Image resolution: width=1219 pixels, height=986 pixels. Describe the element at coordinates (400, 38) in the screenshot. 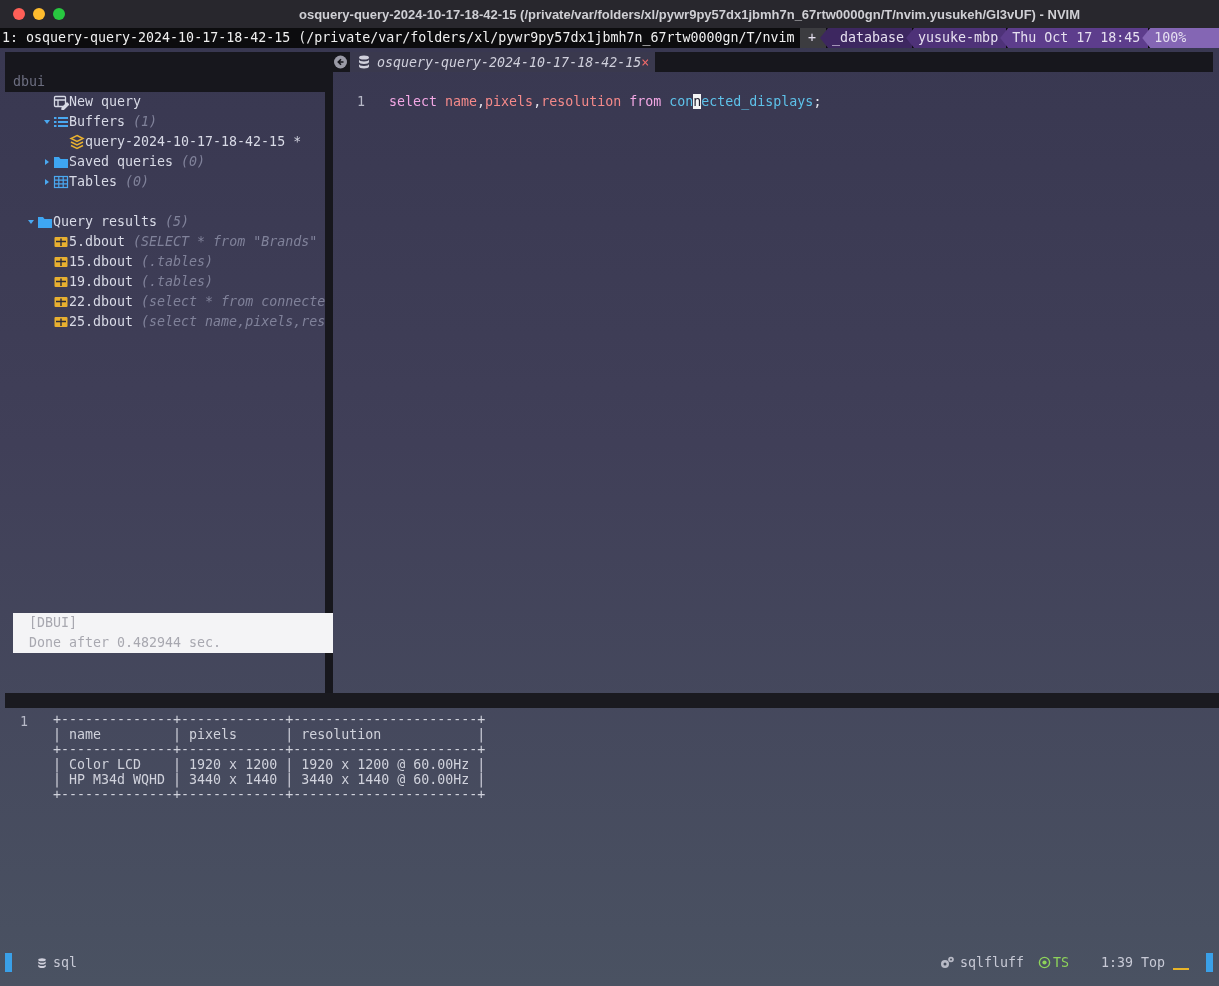

I see `tmux-window-name: 1: osquery-query-2024-10-17-18-42-15 (/private/var/folders/xl/pywr9py57dx1jbmh7n_67rtw0000gn/T/nvim` at that location.